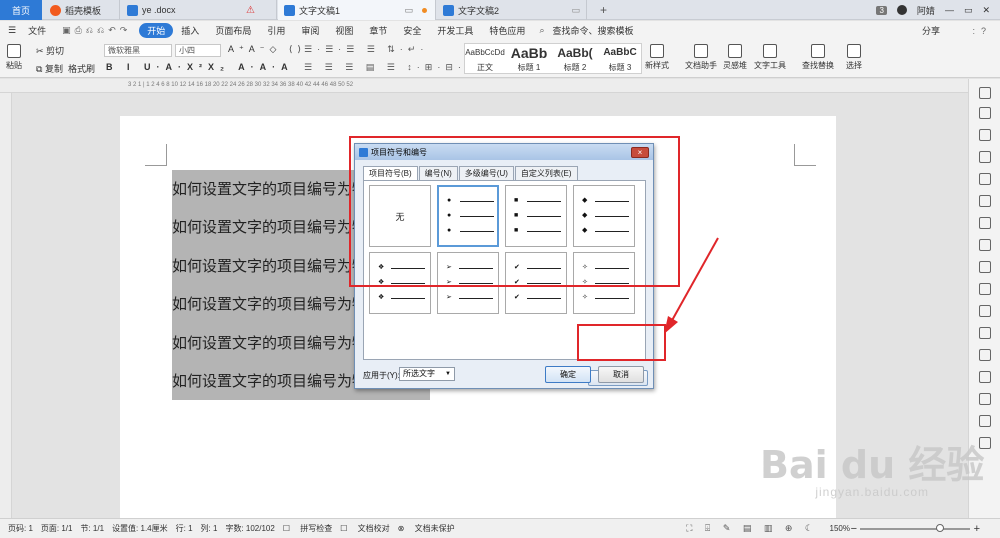  I want to click on tab-document-2: 文字文稿2 ▭, so click(512, 10).